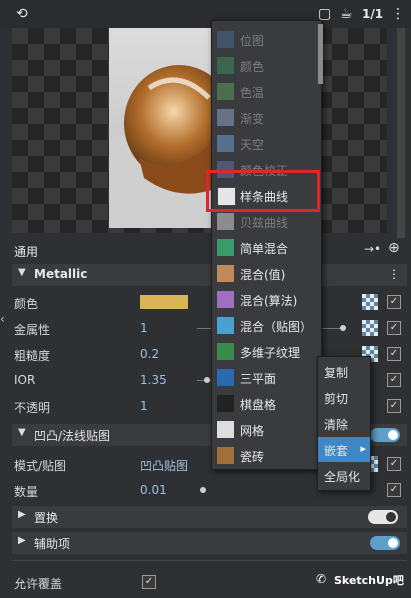 Image resolution: width=411 pixels, height=598 pixels. What do you see at coordinates (225, 65) in the screenshot?
I see `color-icon` at bounding box center [225, 65].